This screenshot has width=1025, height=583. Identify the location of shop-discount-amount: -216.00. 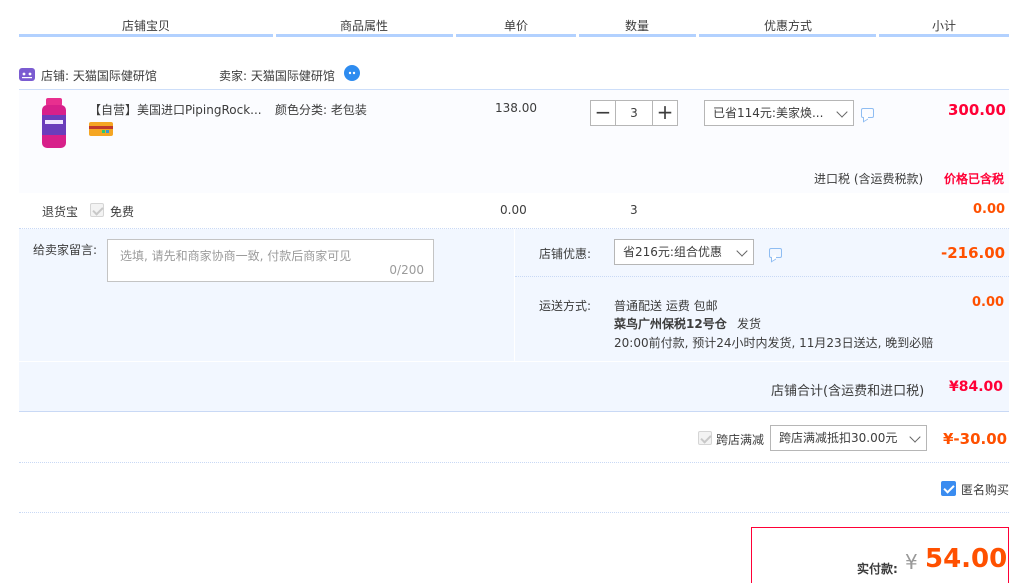
(973, 253).